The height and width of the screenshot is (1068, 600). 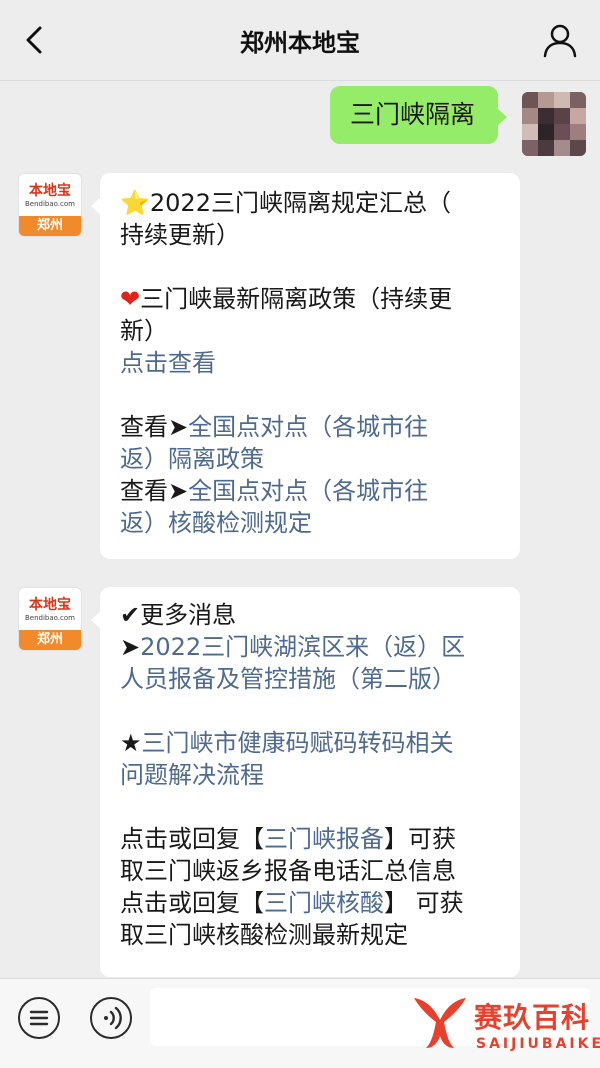 What do you see at coordinates (538, 1044) in the screenshot?
I see `watermark-pinyin: SAIJIUBAIKE` at bounding box center [538, 1044].